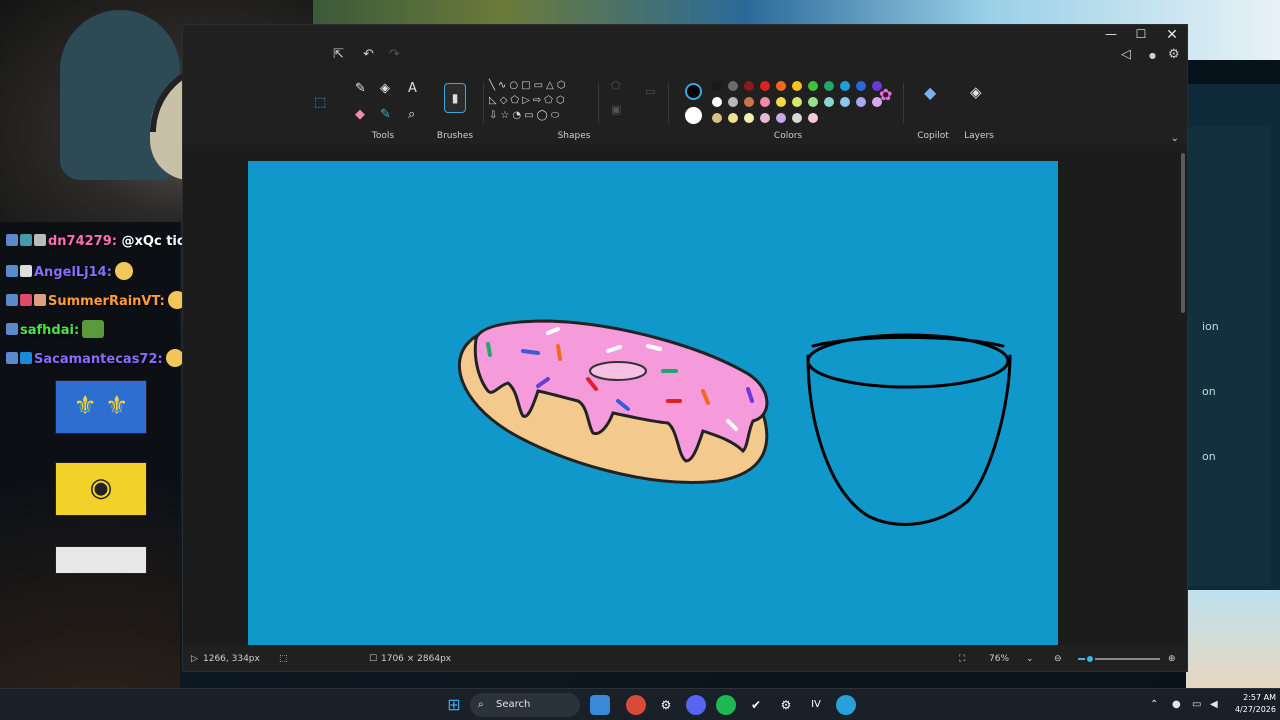 The image size is (1280, 720). What do you see at coordinates (338, 54) in the screenshot?
I see `share-icon: ⇱` at bounding box center [338, 54].